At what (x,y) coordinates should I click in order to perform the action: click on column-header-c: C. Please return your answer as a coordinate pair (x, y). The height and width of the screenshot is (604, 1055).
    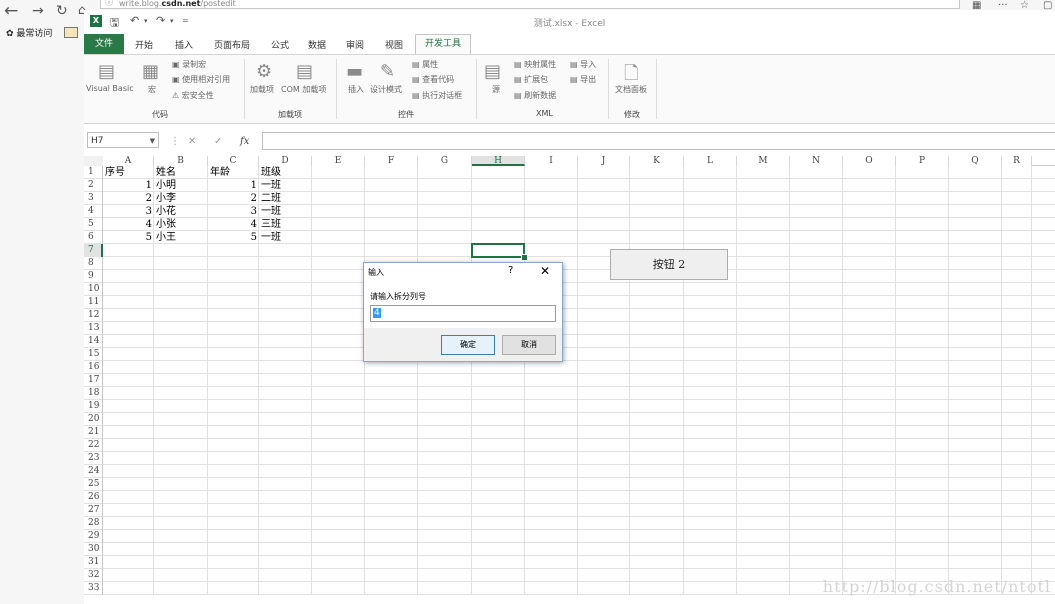
    Looking at the image, I should click on (233, 161).